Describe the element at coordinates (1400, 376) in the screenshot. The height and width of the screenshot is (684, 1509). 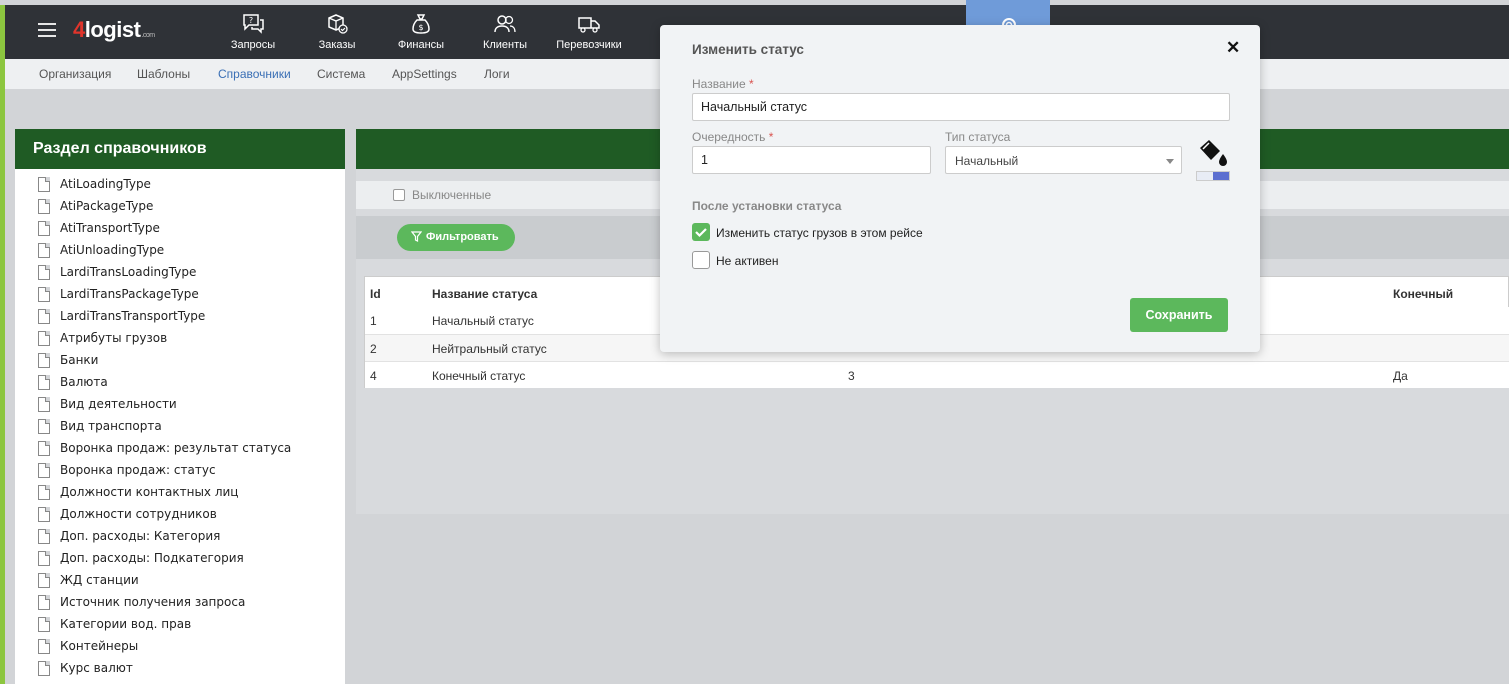
I see `cell-final: Да` at that location.